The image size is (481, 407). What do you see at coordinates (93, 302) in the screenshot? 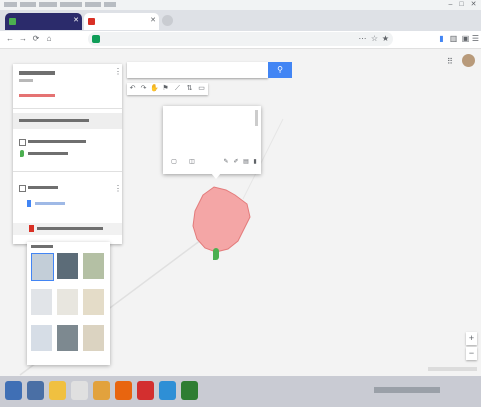
I see `basemap-thumb-simple` at bounding box center [93, 302].